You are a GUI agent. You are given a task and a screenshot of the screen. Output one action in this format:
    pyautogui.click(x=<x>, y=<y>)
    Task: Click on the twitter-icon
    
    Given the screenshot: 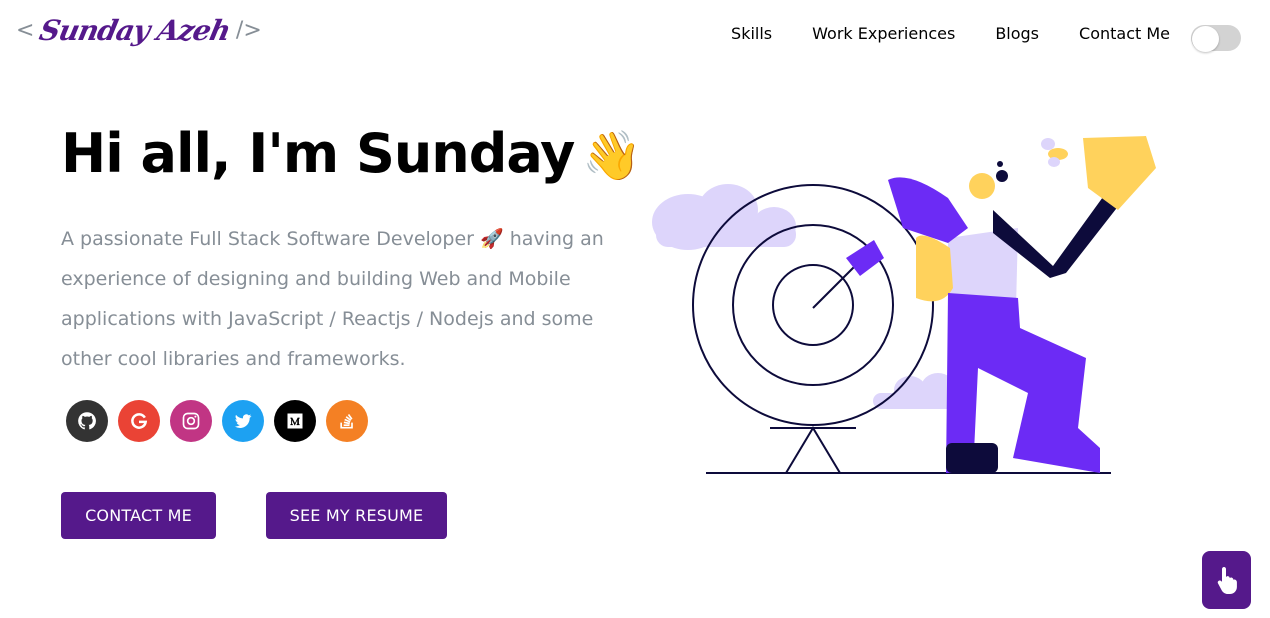 What is the action you would take?
    pyautogui.click(x=243, y=421)
    